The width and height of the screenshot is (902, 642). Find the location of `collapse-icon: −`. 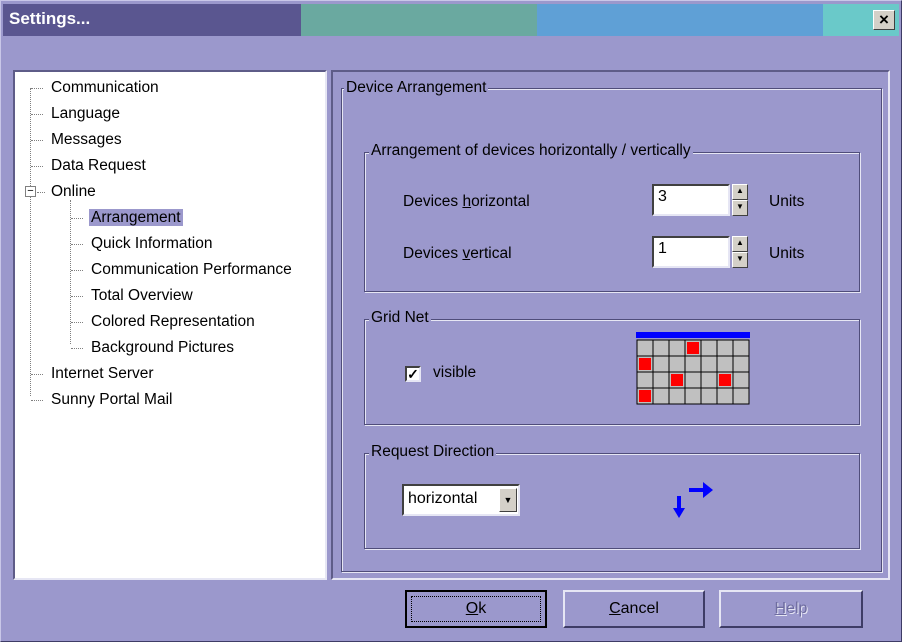

collapse-icon: − is located at coordinates (30, 191).